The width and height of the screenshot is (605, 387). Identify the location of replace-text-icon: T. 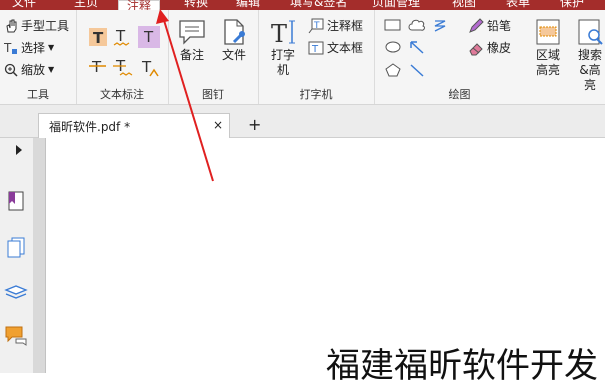
(149, 37).